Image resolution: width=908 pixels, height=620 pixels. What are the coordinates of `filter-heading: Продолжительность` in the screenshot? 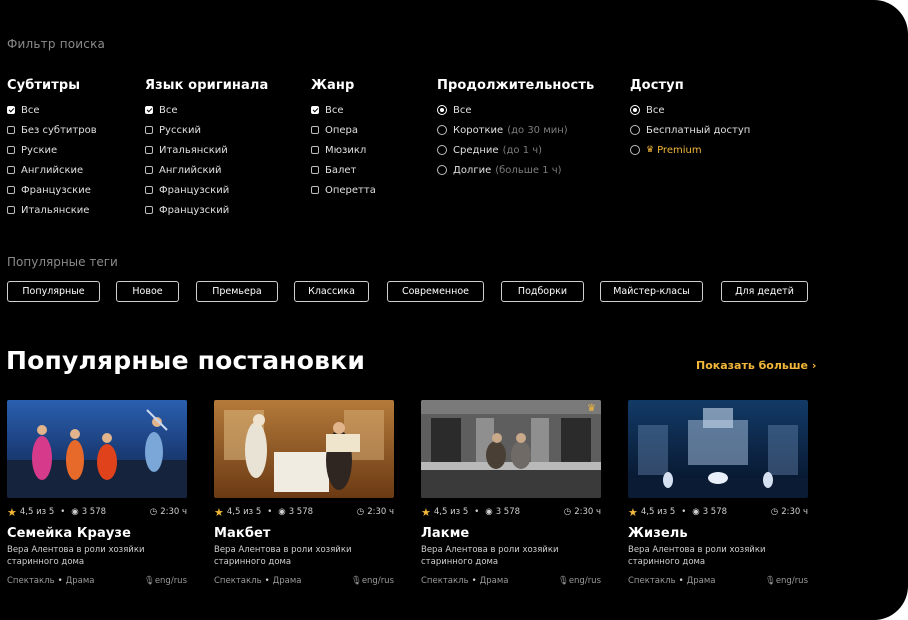 It's located at (516, 85).